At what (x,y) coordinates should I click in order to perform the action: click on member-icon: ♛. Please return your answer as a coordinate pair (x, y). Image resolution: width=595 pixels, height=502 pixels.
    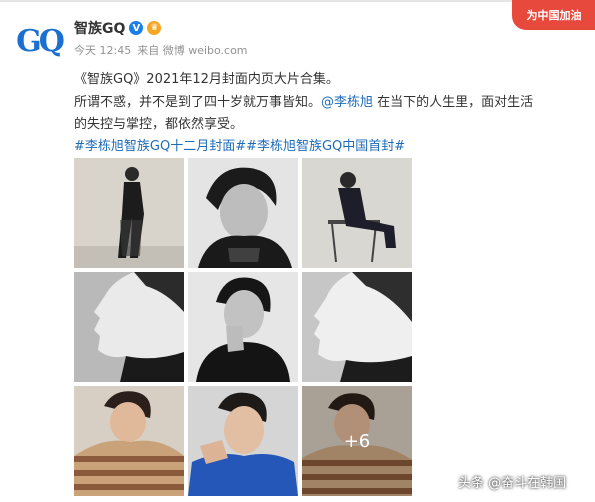
    Looking at the image, I should click on (154, 28).